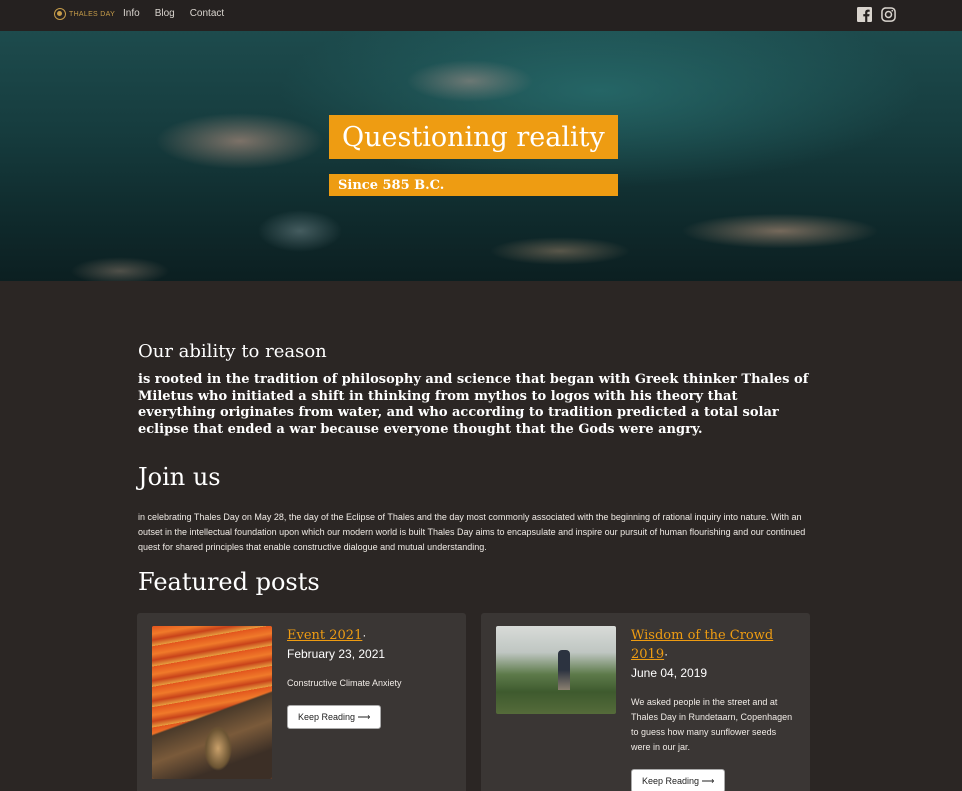 Image resolution: width=962 pixels, height=791 pixels. I want to click on top-navbar: THALES DAY Info Blog Contact, so click(481, 15).